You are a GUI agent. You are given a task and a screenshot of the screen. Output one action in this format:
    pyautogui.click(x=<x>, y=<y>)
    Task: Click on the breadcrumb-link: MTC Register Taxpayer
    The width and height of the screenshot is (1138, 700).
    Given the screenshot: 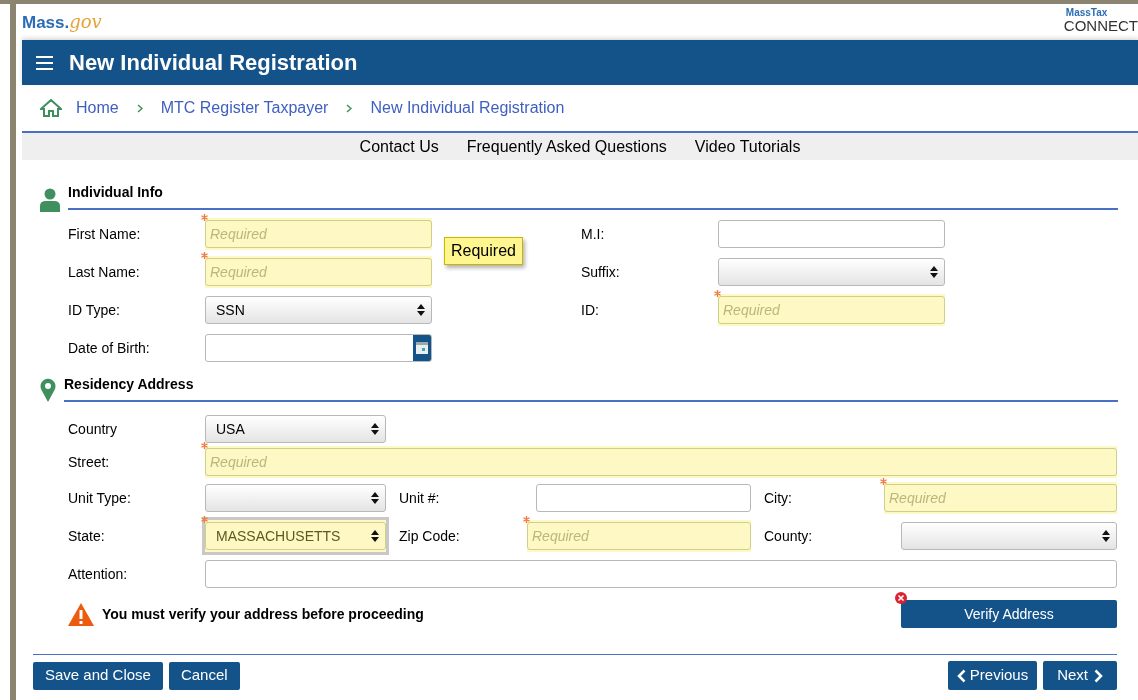 What is the action you would take?
    pyautogui.click(x=244, y=108)
    